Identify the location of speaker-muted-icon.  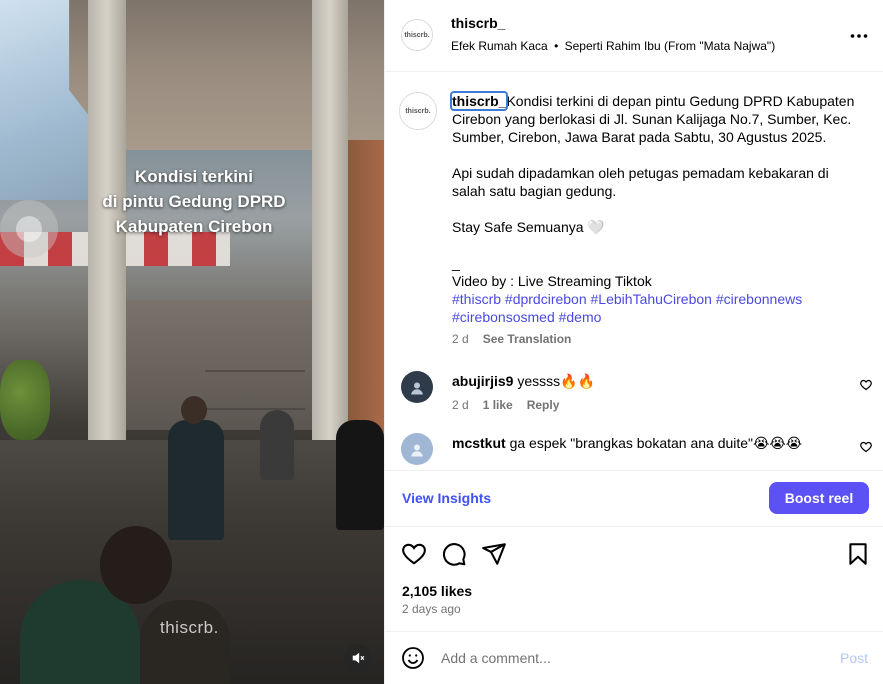
(358, 658).